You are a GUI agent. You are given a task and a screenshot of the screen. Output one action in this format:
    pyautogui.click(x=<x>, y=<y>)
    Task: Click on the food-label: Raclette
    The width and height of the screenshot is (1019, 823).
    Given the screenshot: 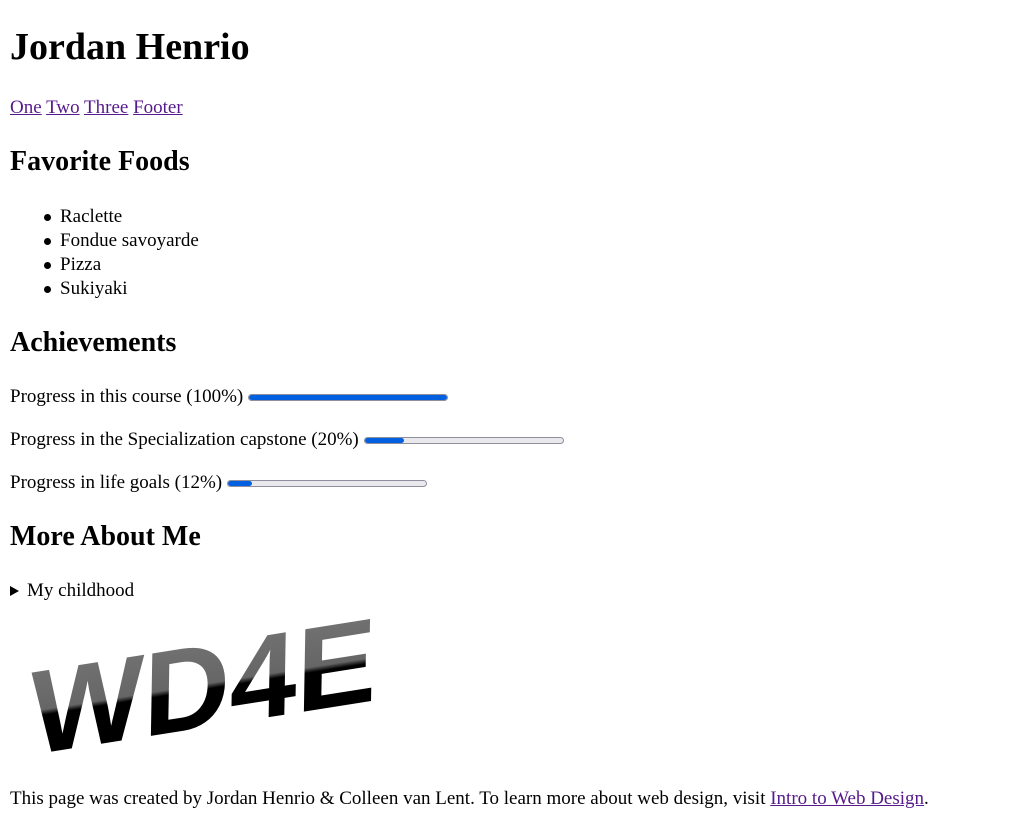 What is the action you would take?
    pyautogui.click(x=91, y=216)
    